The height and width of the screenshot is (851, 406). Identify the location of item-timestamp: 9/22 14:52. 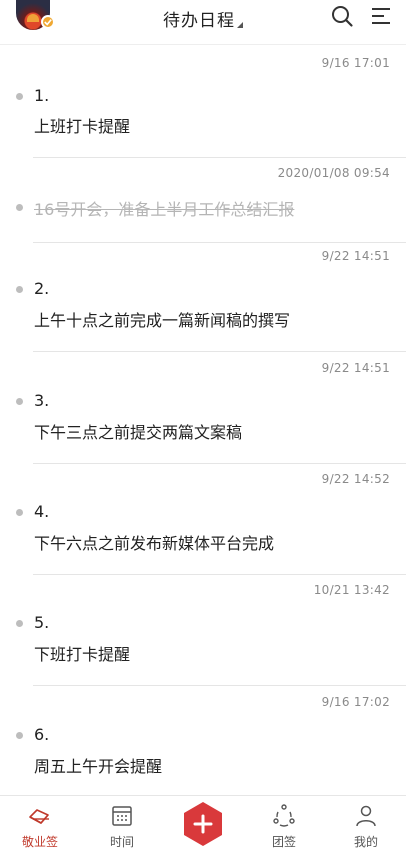
(355, 479).